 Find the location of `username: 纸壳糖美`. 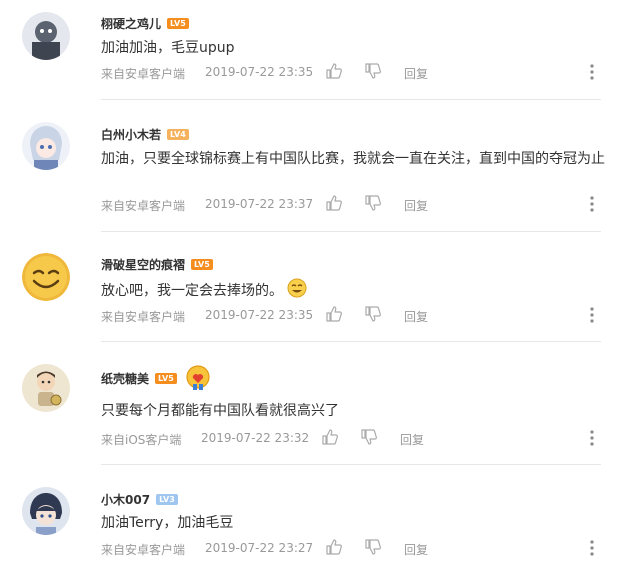

username: 纸壳糖美 is located at coordinates (125, 378).